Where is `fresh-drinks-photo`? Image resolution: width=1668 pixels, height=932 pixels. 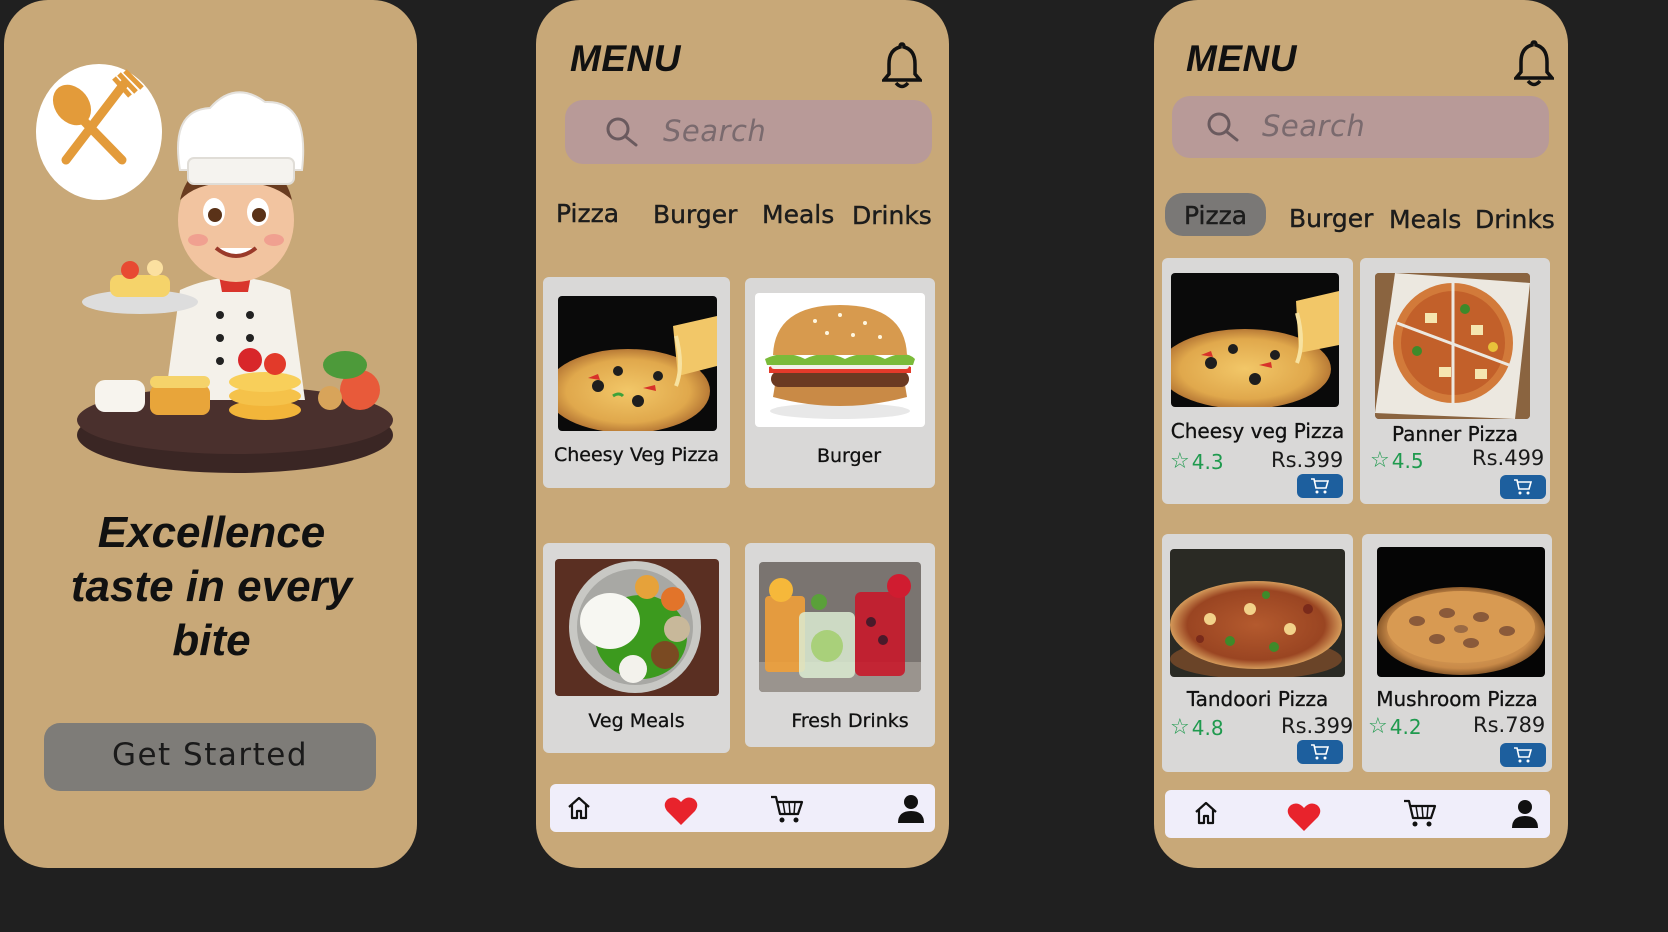 fresh-drinks-photo is located at coordinates (840, 627).